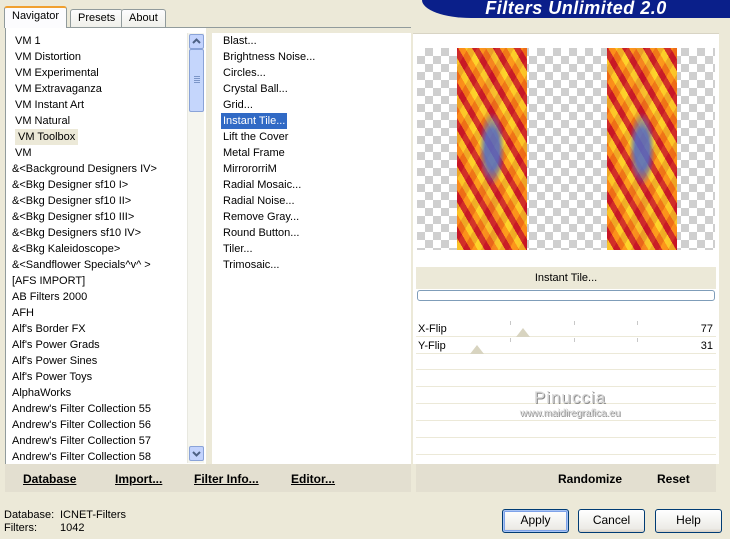  I want to click on scroll-down-button, so click(196, 453).